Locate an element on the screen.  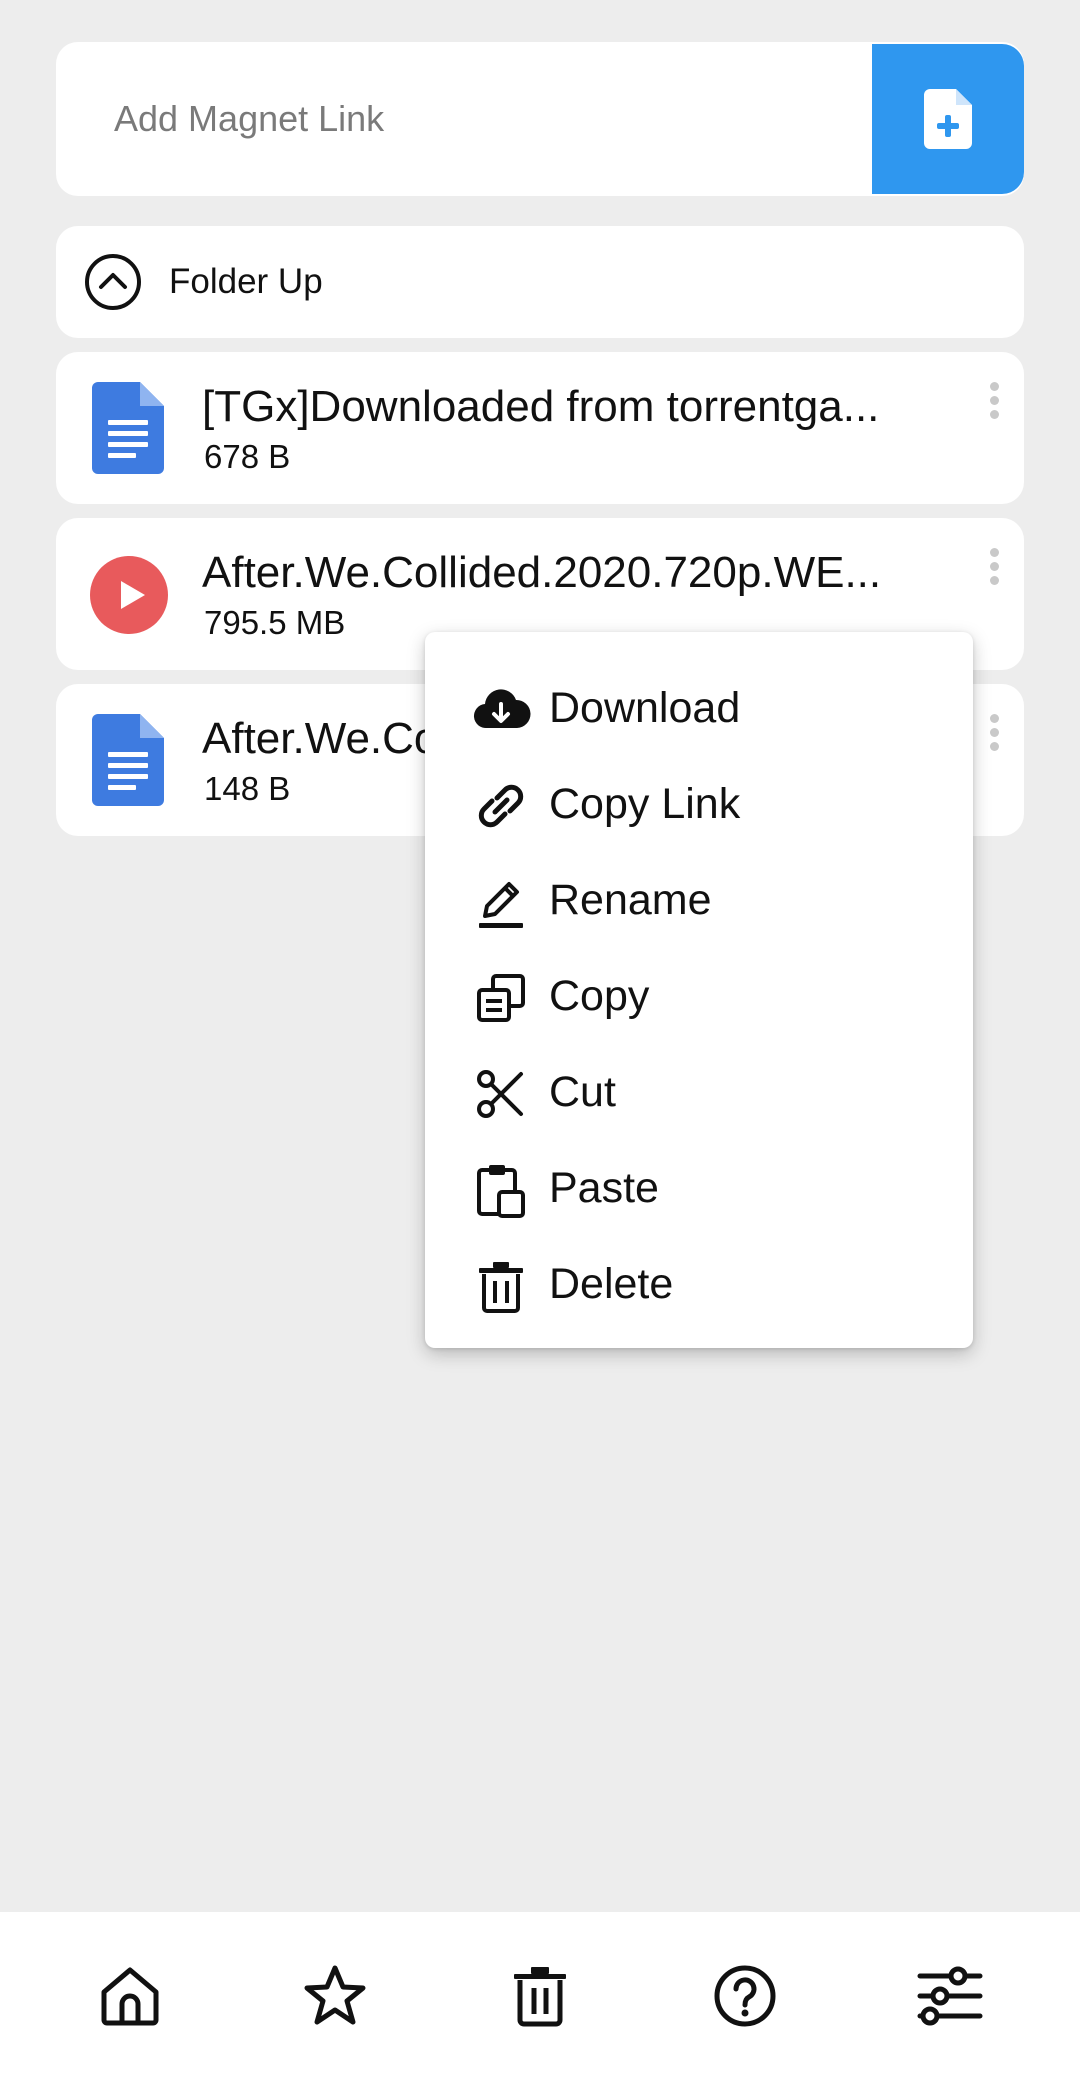
folder-up-button: Folder Up is located at coordinates (540, 282).